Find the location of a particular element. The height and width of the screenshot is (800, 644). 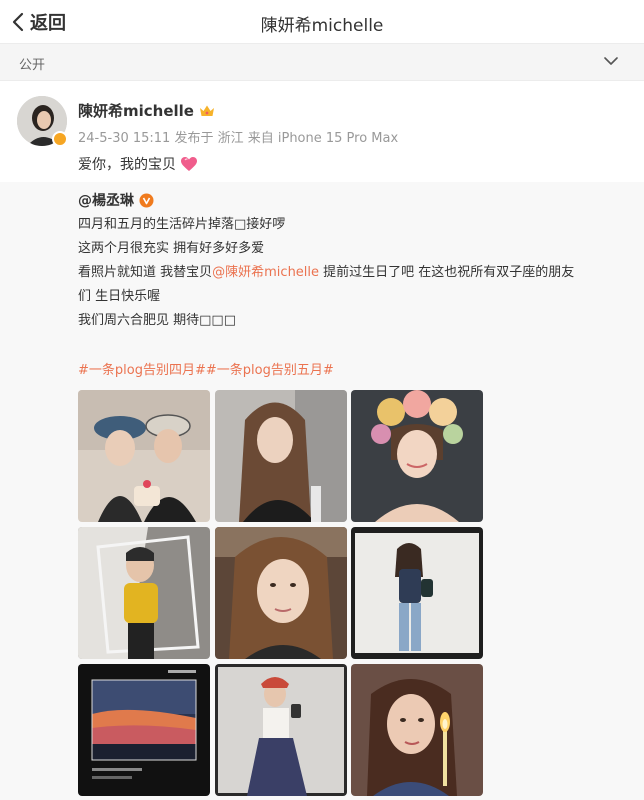

photo-woman-mirror-selfie-dress is located at coordinates (281, 730).